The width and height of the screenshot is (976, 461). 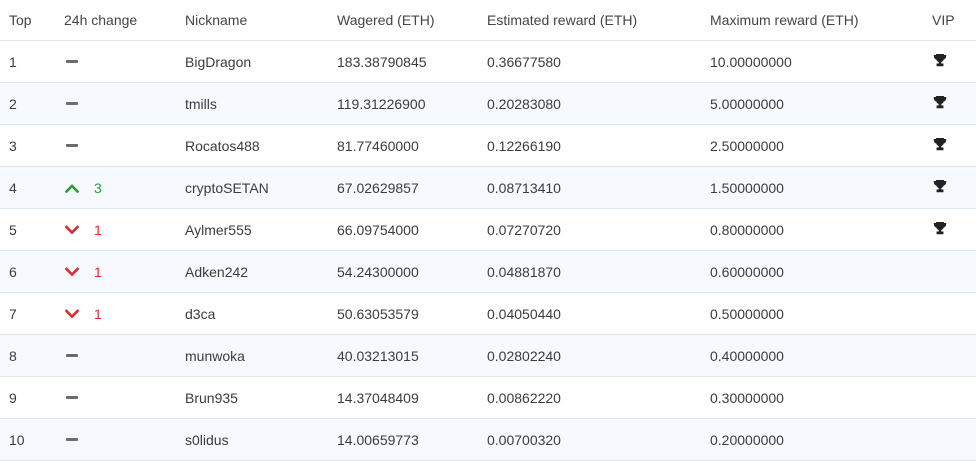 I want to click on estimated-reward-cell: 0.02802240, so click(x=524, y=355).